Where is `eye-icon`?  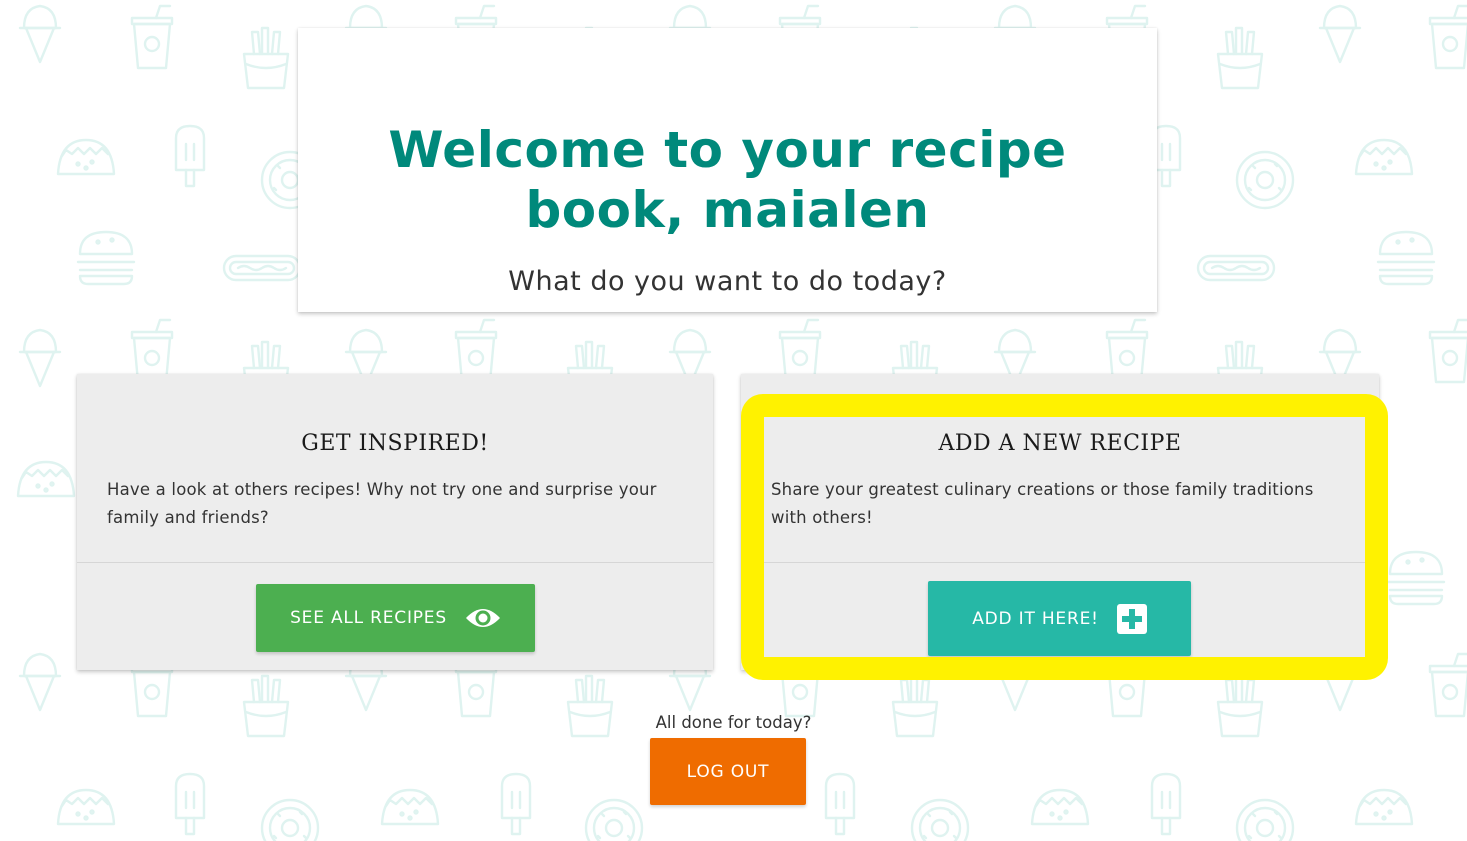
eye-icon is located at coordinates (483, 618).